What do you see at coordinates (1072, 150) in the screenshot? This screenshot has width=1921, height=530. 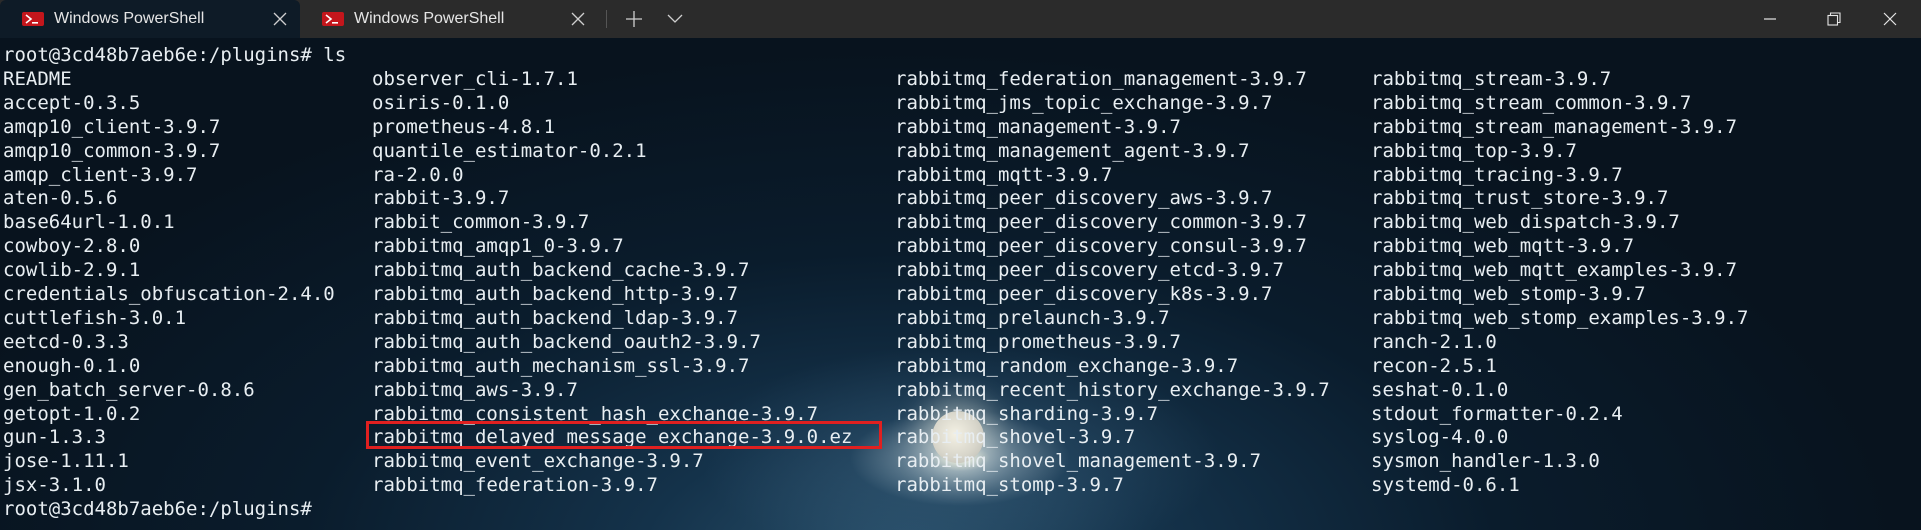 I see `file-entry: rabbitmq_management_agent-3.9.7` at bounding box center [1072, 150].